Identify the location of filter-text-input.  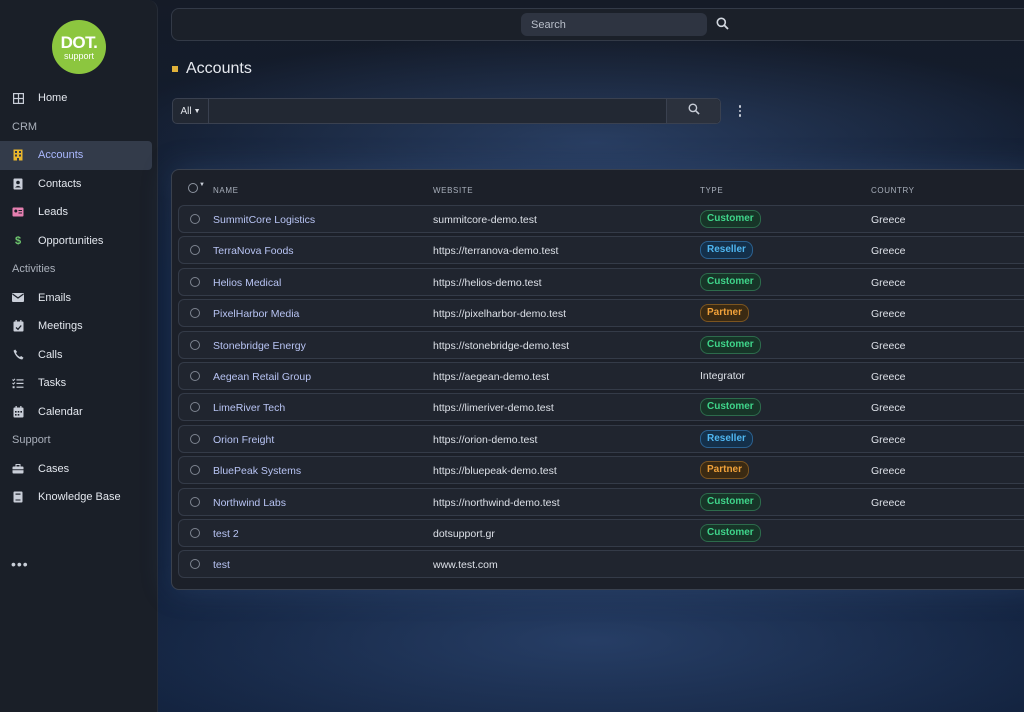
(437, 111).